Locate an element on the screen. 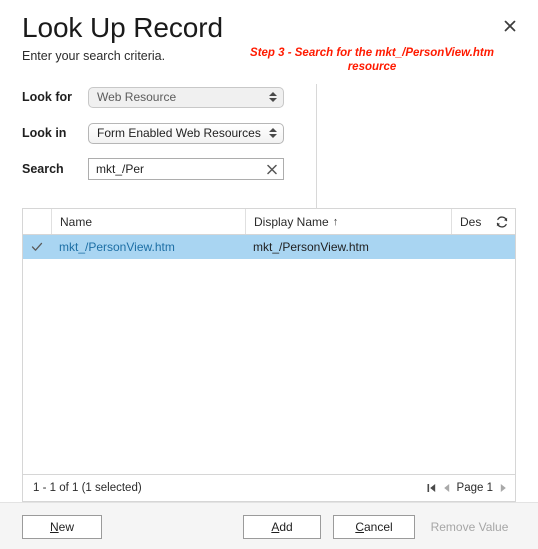 This screenshot has width=538, height=549. row-name-link: mkt_/PersonView.htm is located at coordinates (148, 247).